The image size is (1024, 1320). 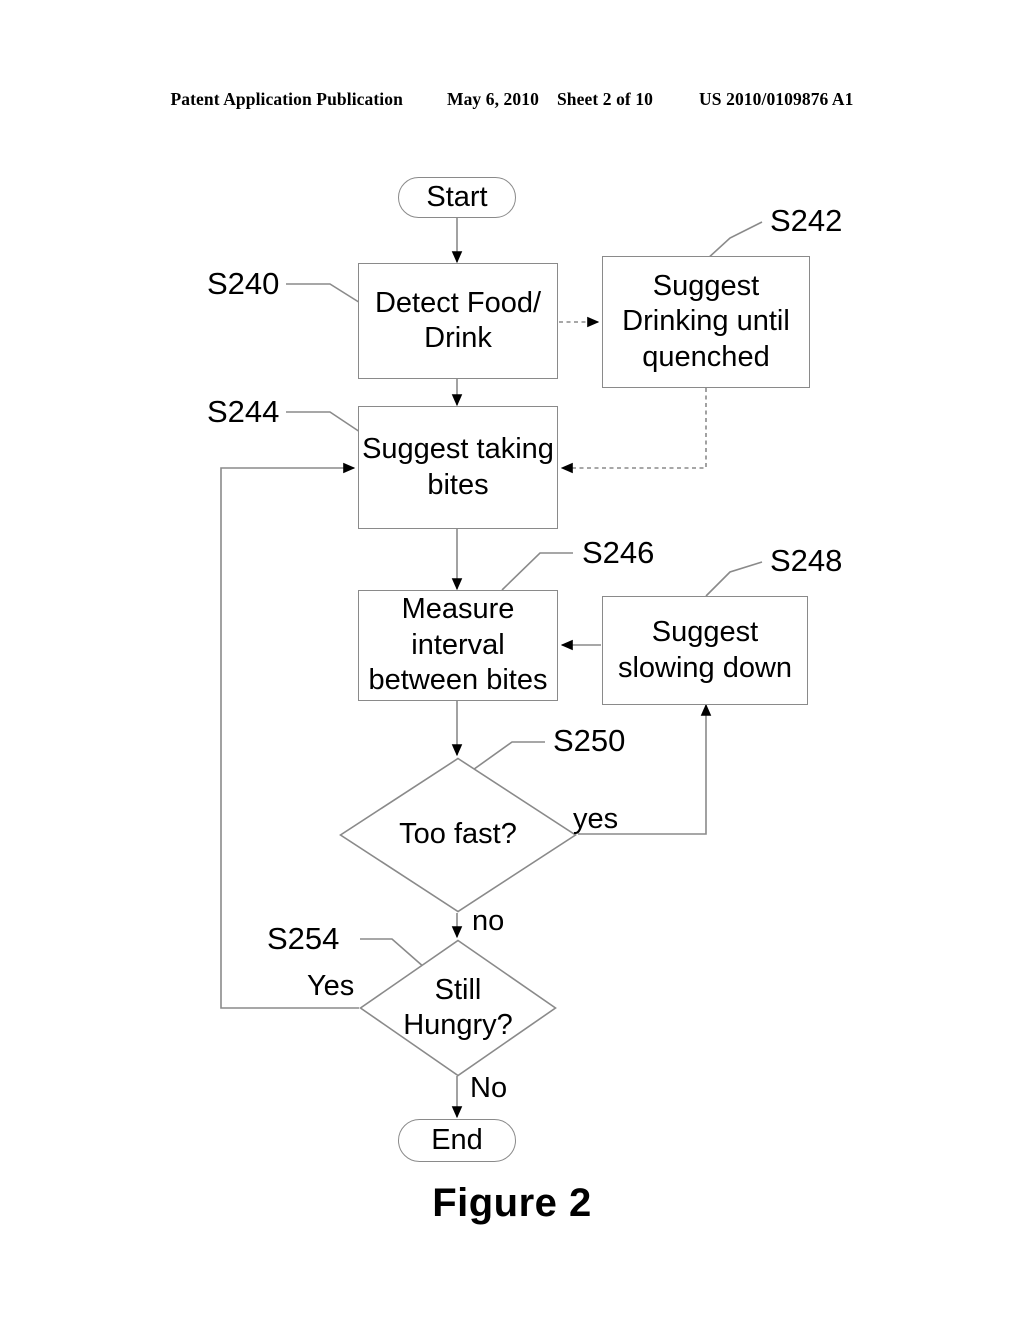 I want to click on reference-numeral-s250: S250, so click(x=589, y=741).